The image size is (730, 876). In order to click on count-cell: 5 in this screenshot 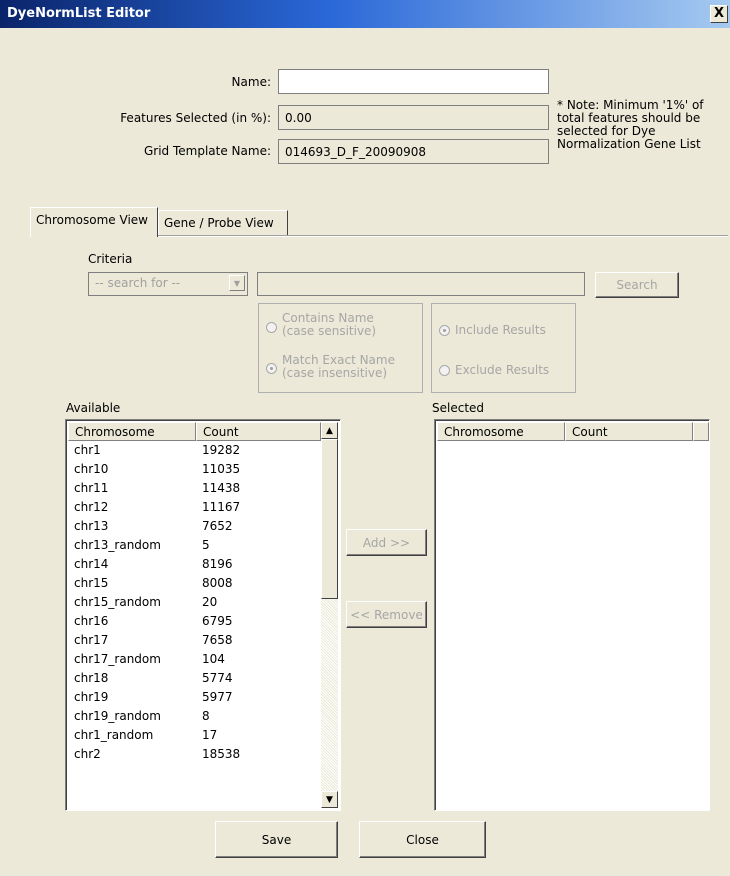, I will do `click(206, 545)`.